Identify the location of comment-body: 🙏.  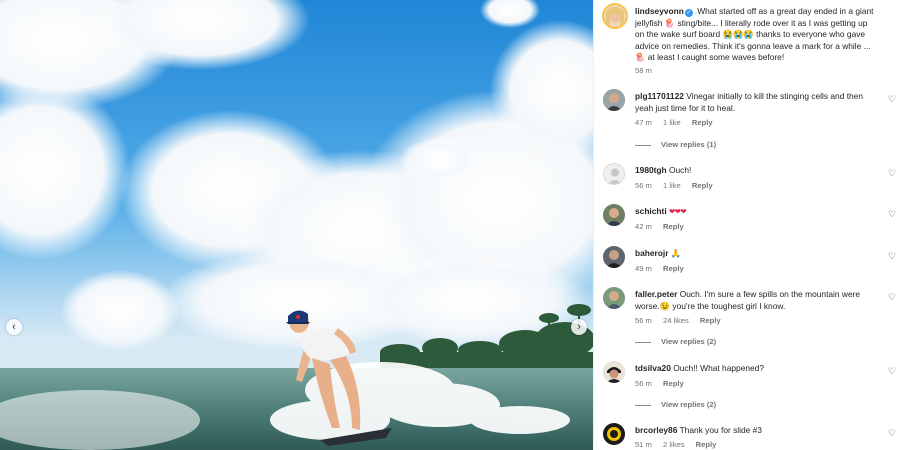
(676, 253).